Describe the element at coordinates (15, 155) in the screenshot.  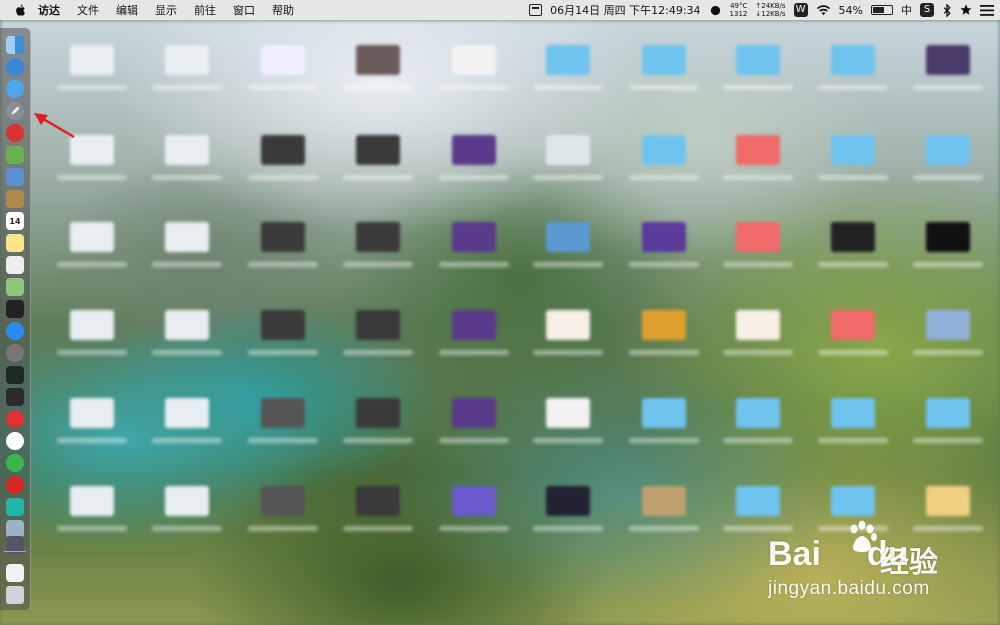
I see `android-icon` at that location.